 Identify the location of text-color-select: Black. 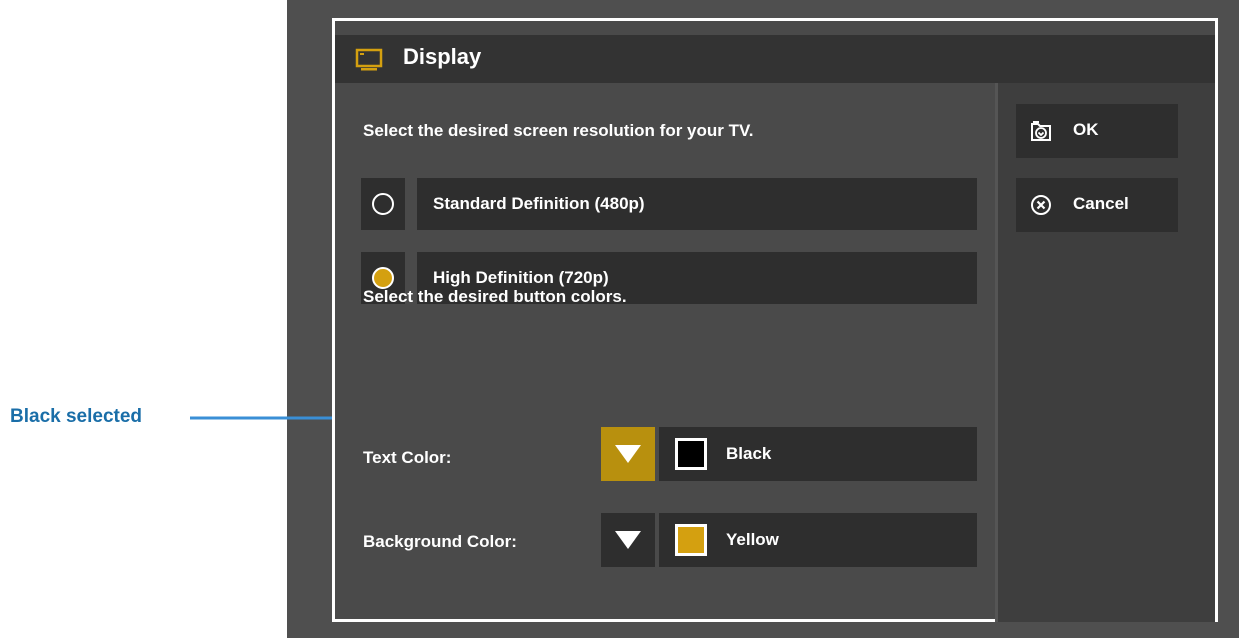
(818, 454).